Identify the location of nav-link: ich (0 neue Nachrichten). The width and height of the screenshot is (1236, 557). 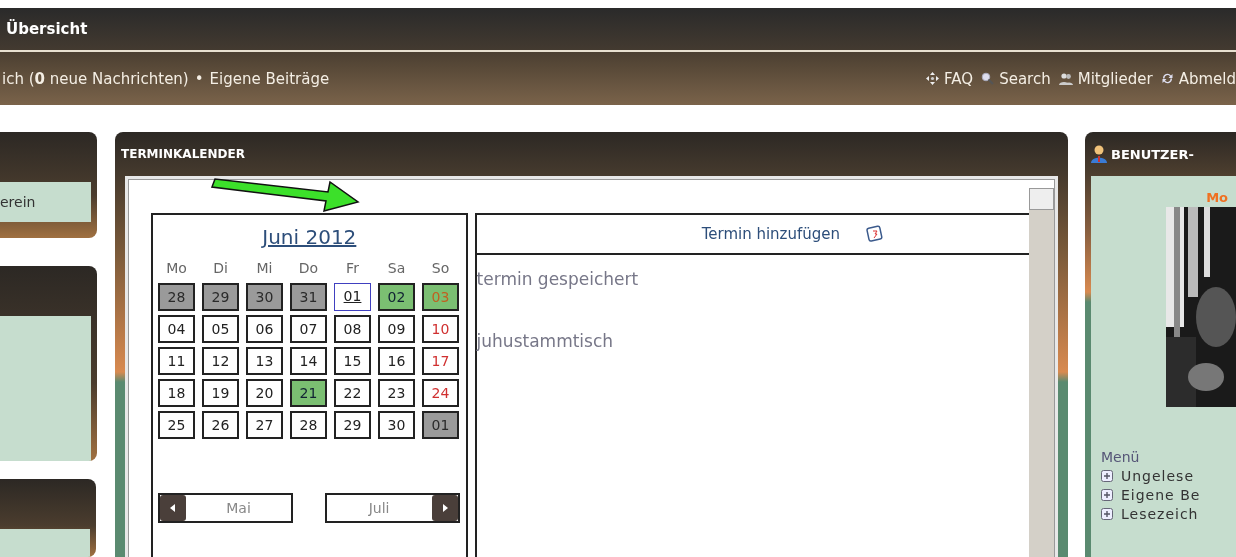
(95, 78).